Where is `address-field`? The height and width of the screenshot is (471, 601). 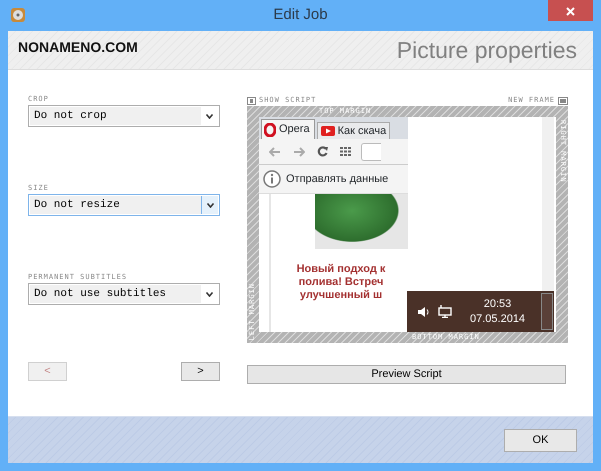
address-field is located at coordinates (371, 151).